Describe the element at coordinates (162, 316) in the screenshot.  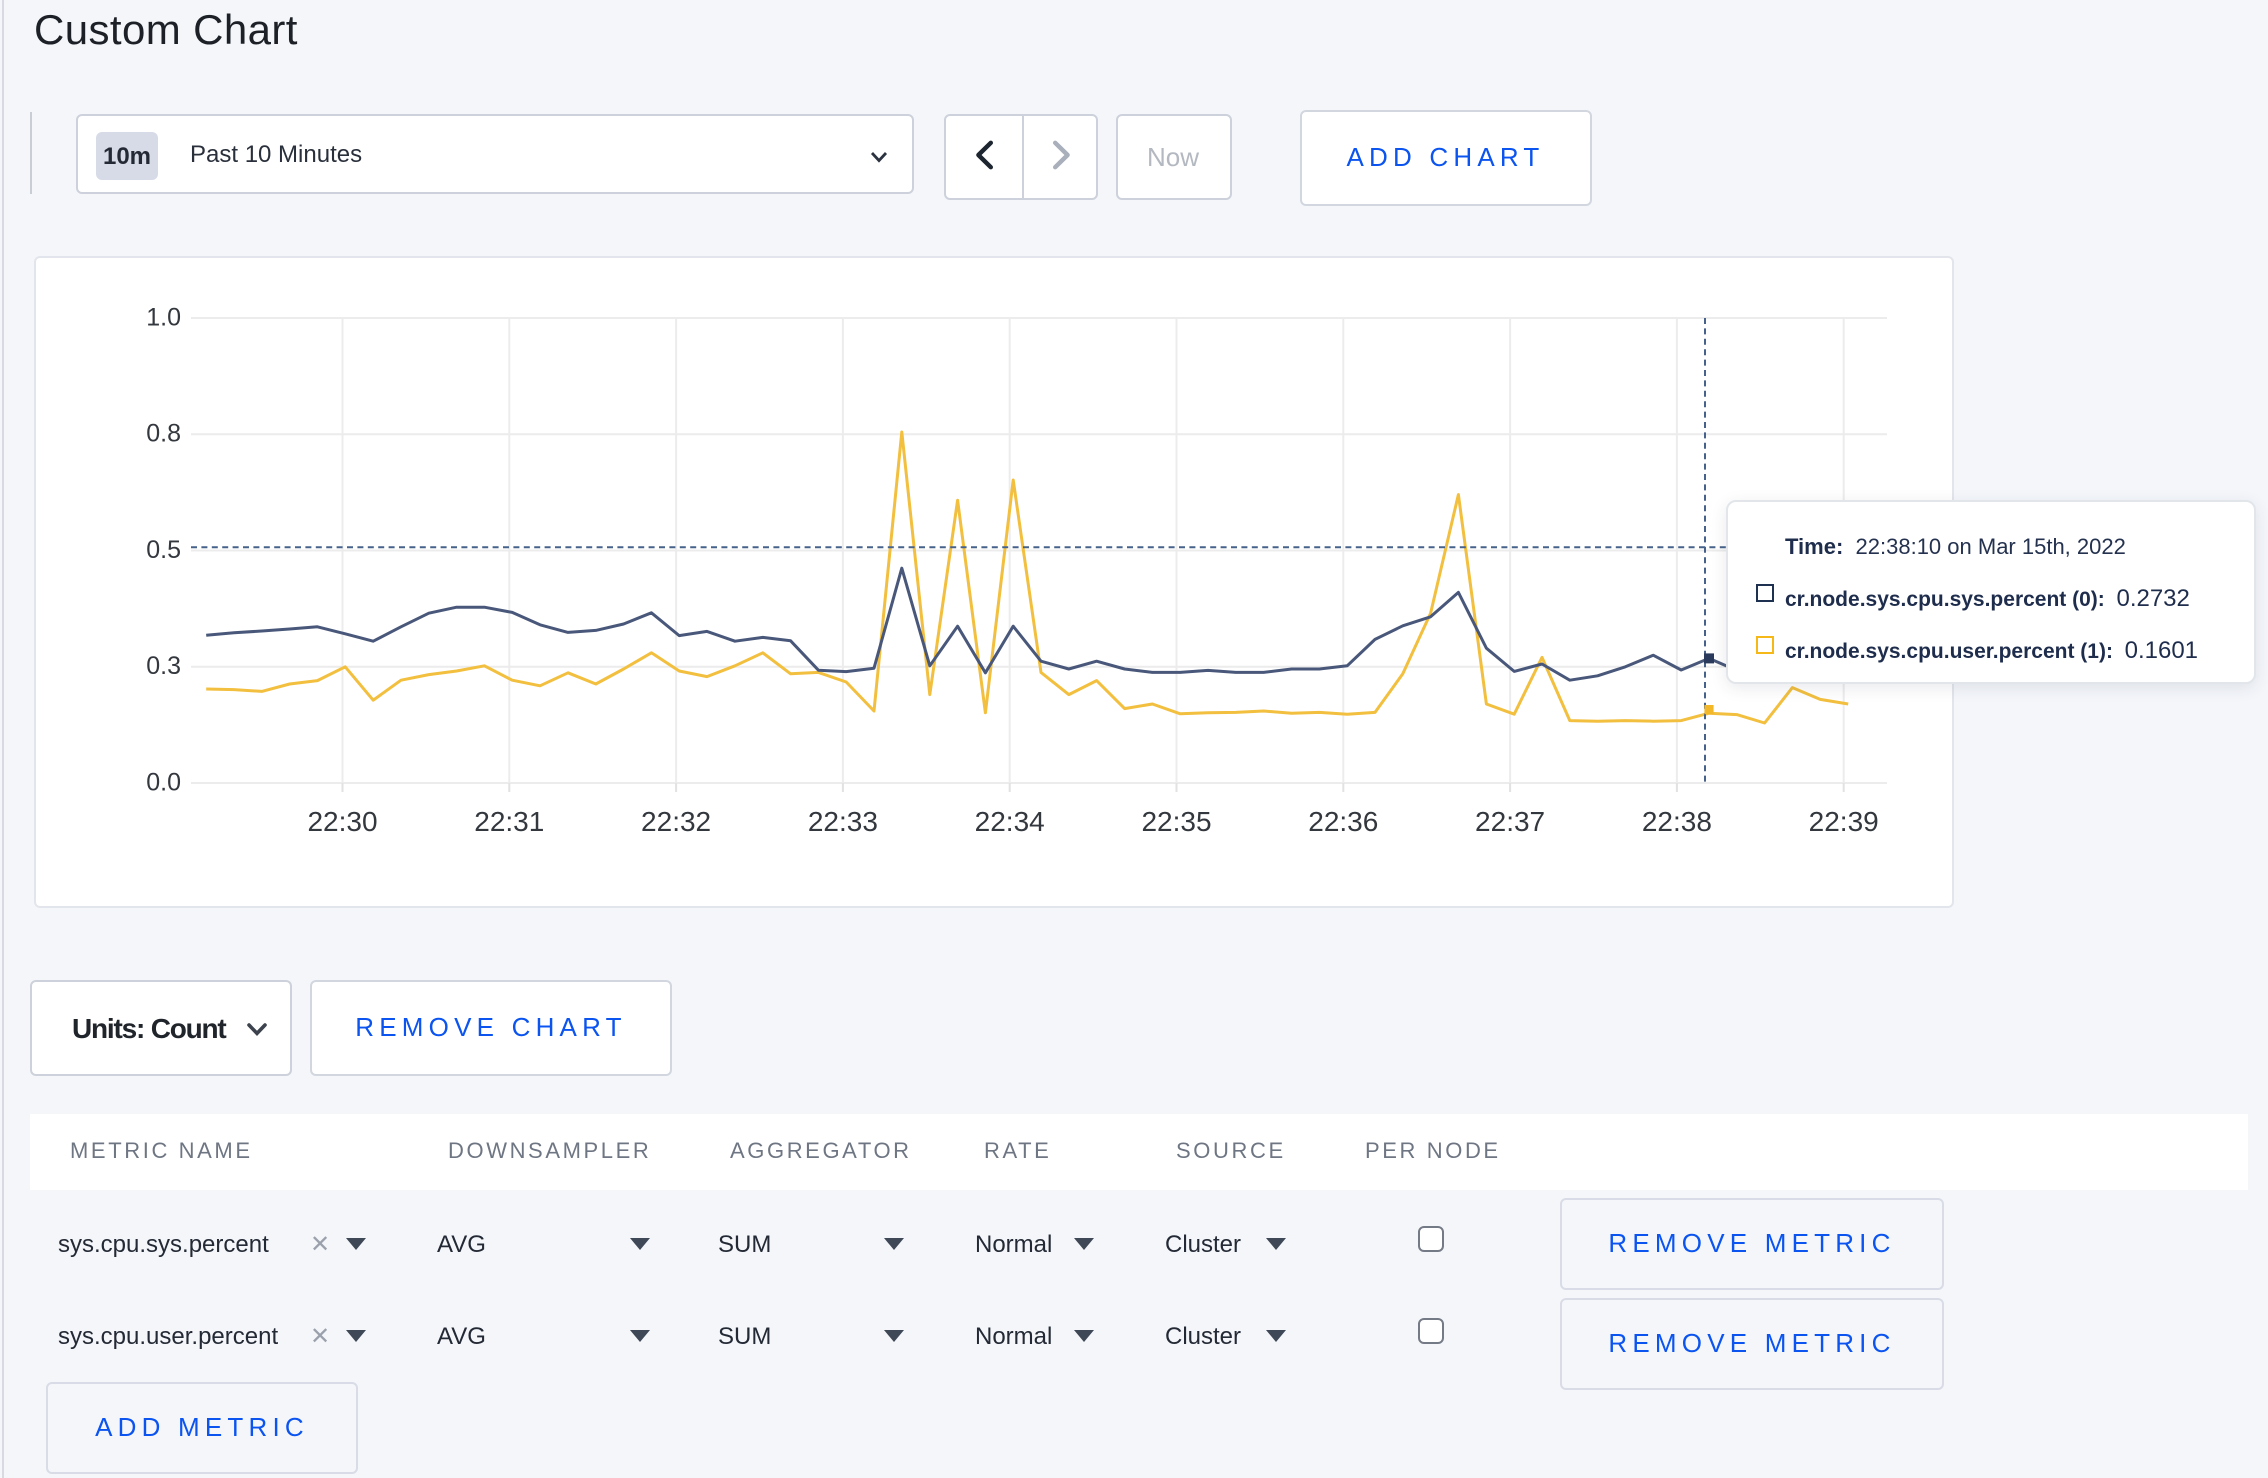
I see `svg-text: 1.0` at that location.